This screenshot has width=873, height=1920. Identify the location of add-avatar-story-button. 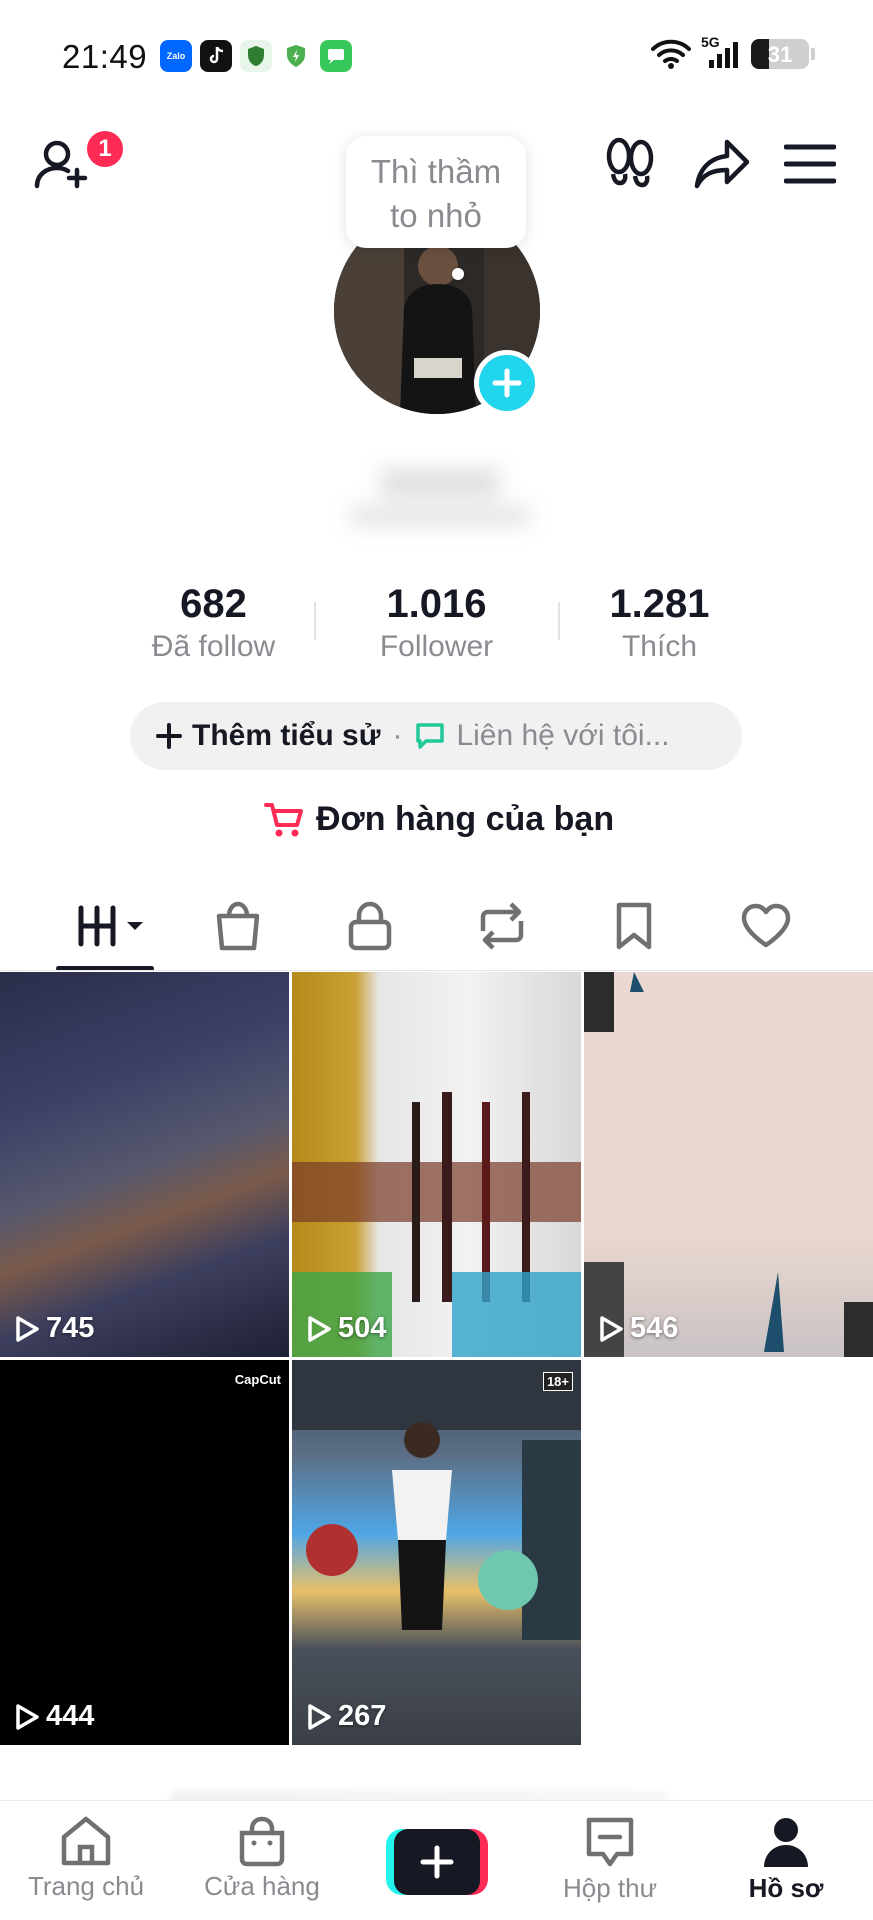
(507, 383).